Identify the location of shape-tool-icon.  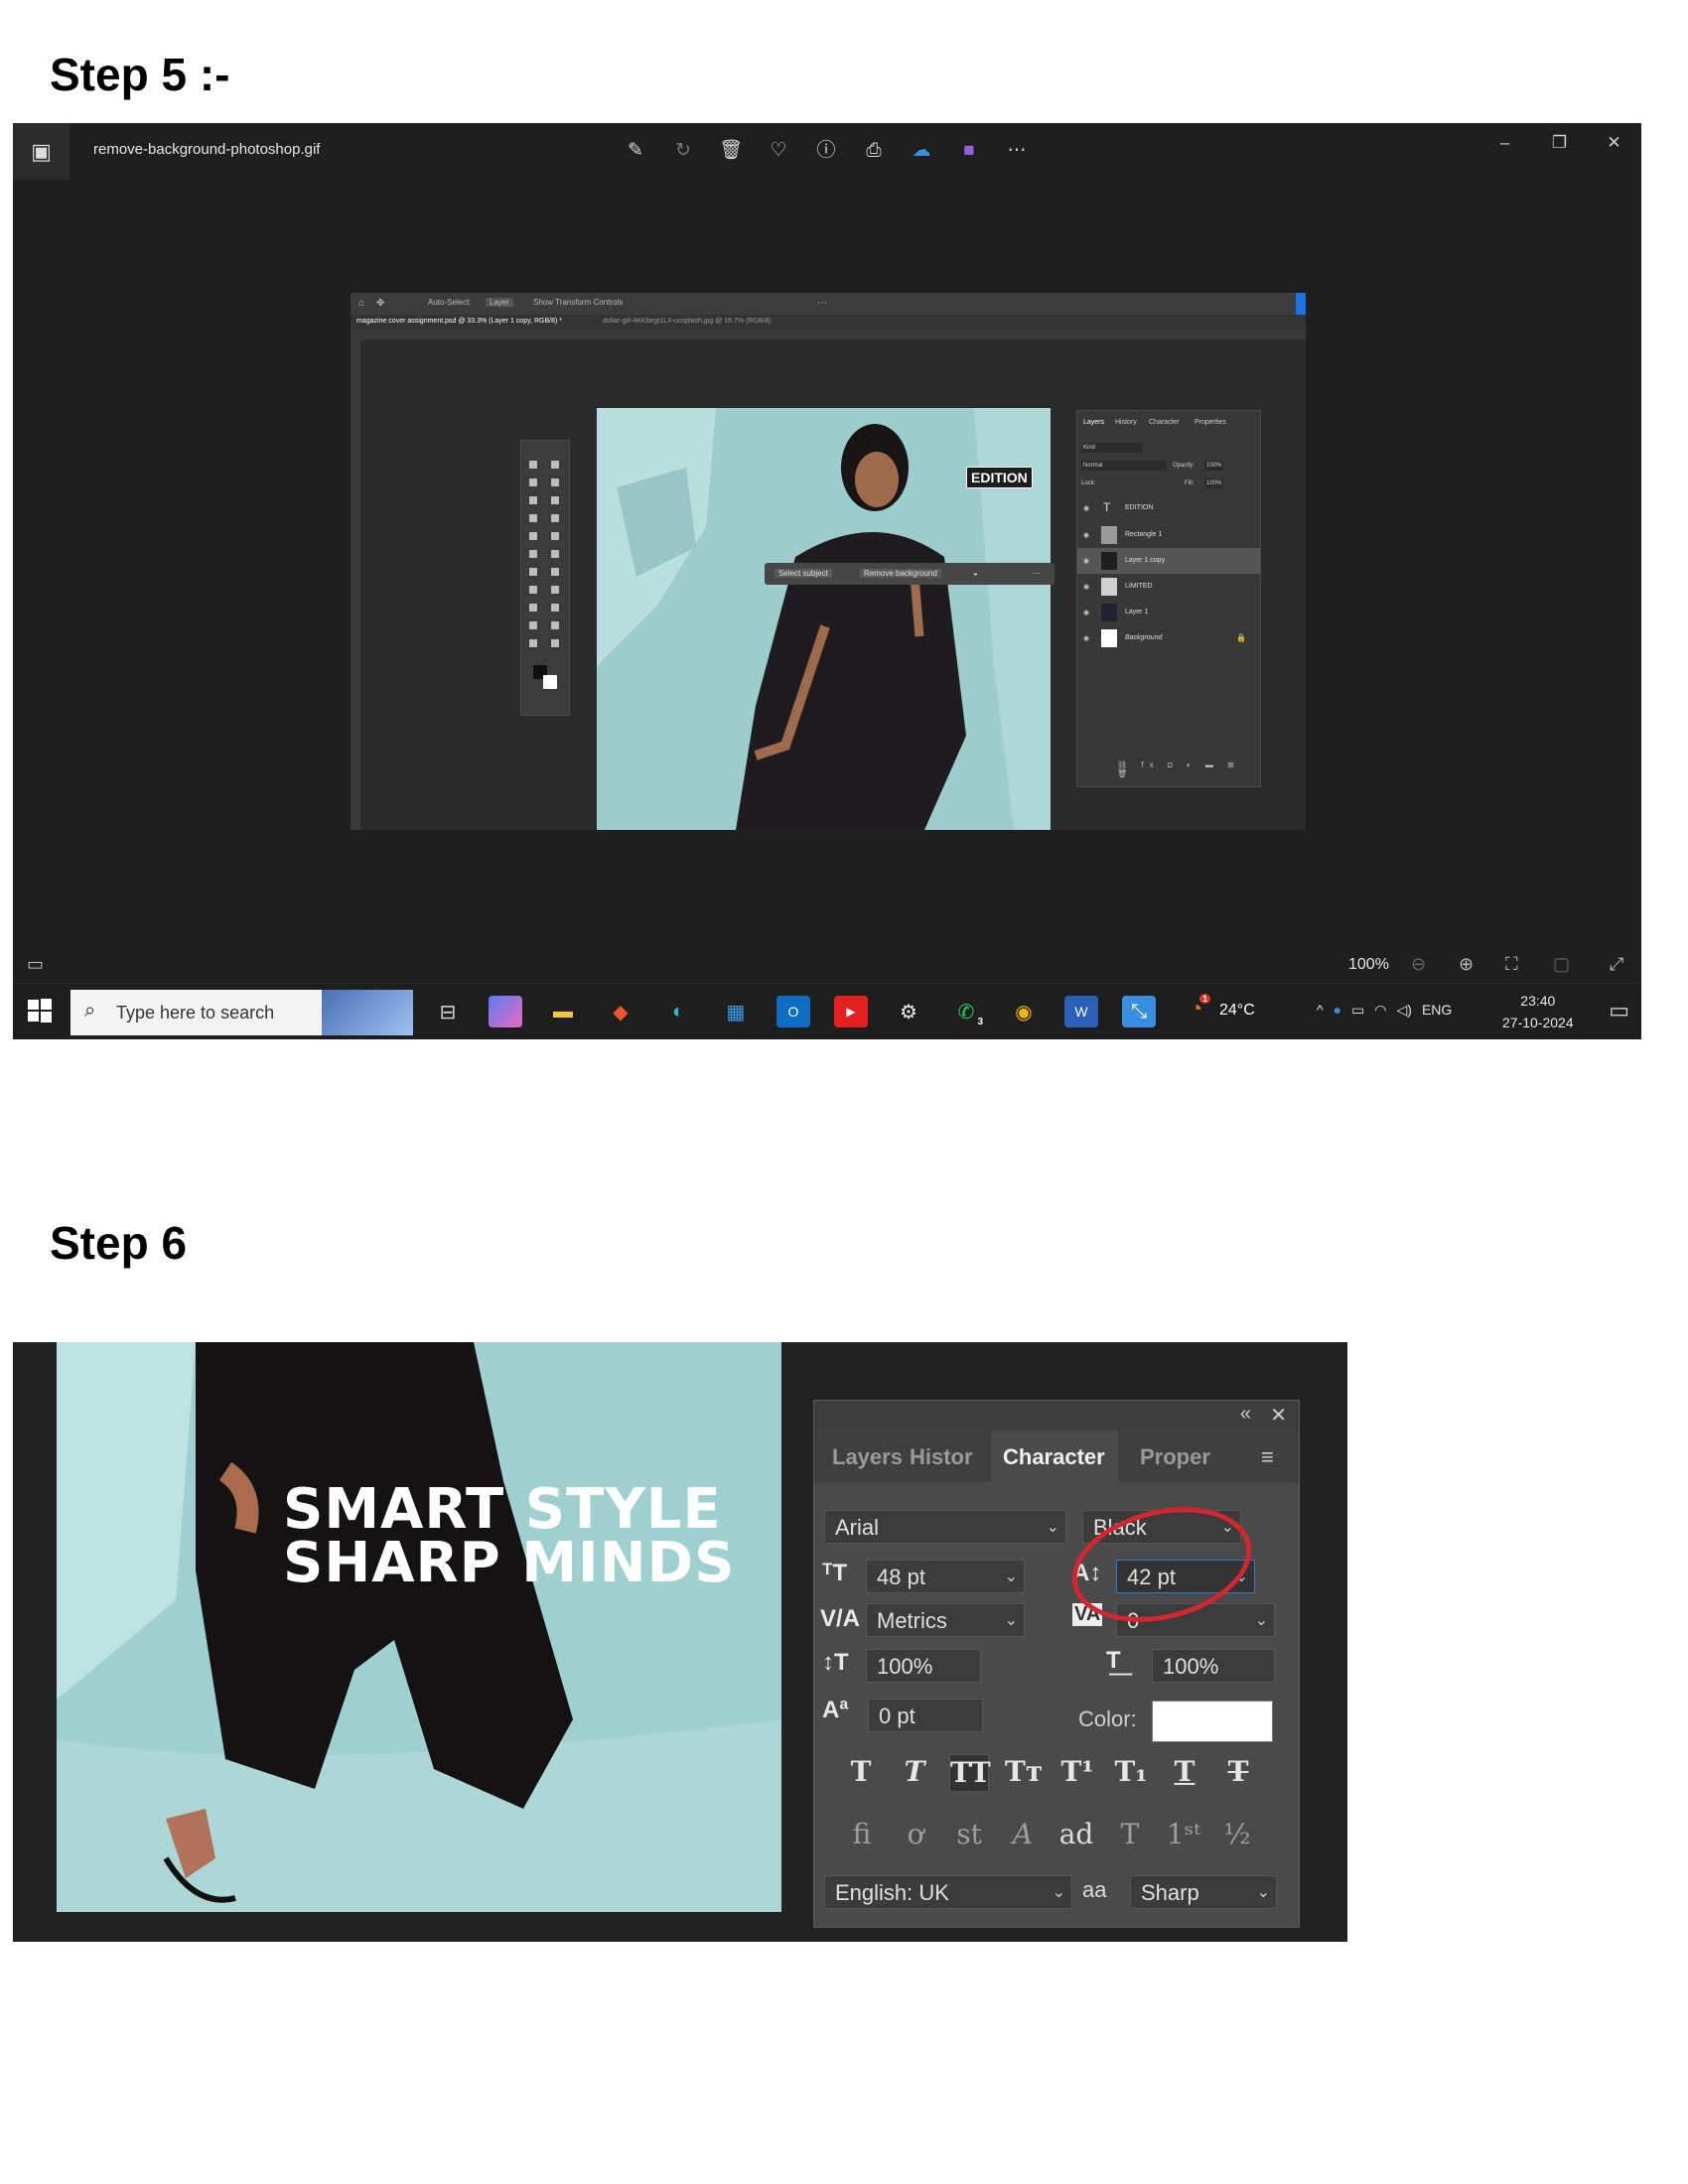
(533, 625).